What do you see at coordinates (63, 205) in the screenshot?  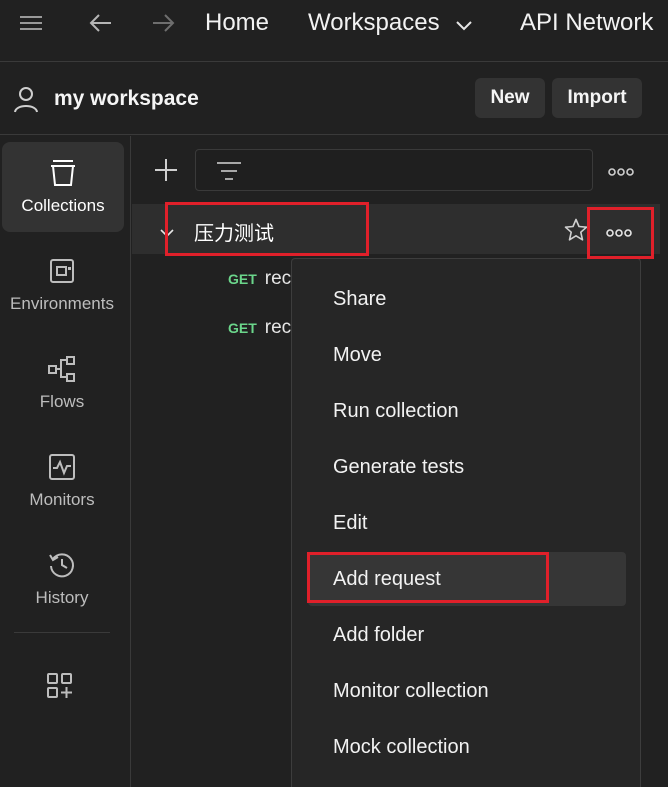 I see `rail-label-collections: Collections` at bounding box center [63, 205].